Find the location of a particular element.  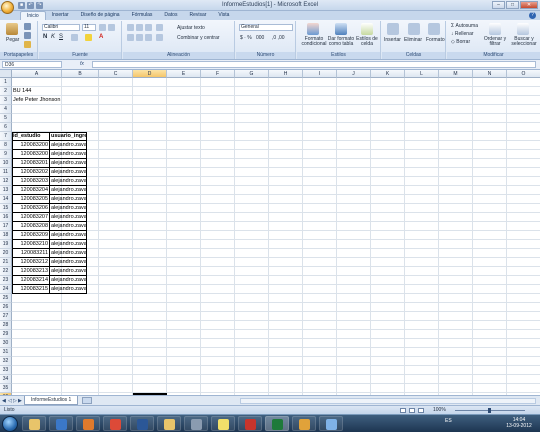

row-header: 8 is located at coordinates (6, 145).